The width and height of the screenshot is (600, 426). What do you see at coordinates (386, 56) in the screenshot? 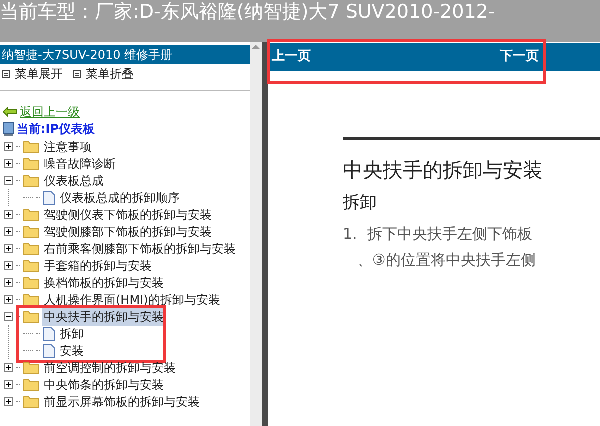
I see `previous-page-link: 上一页` at bounding box center [386, 56].